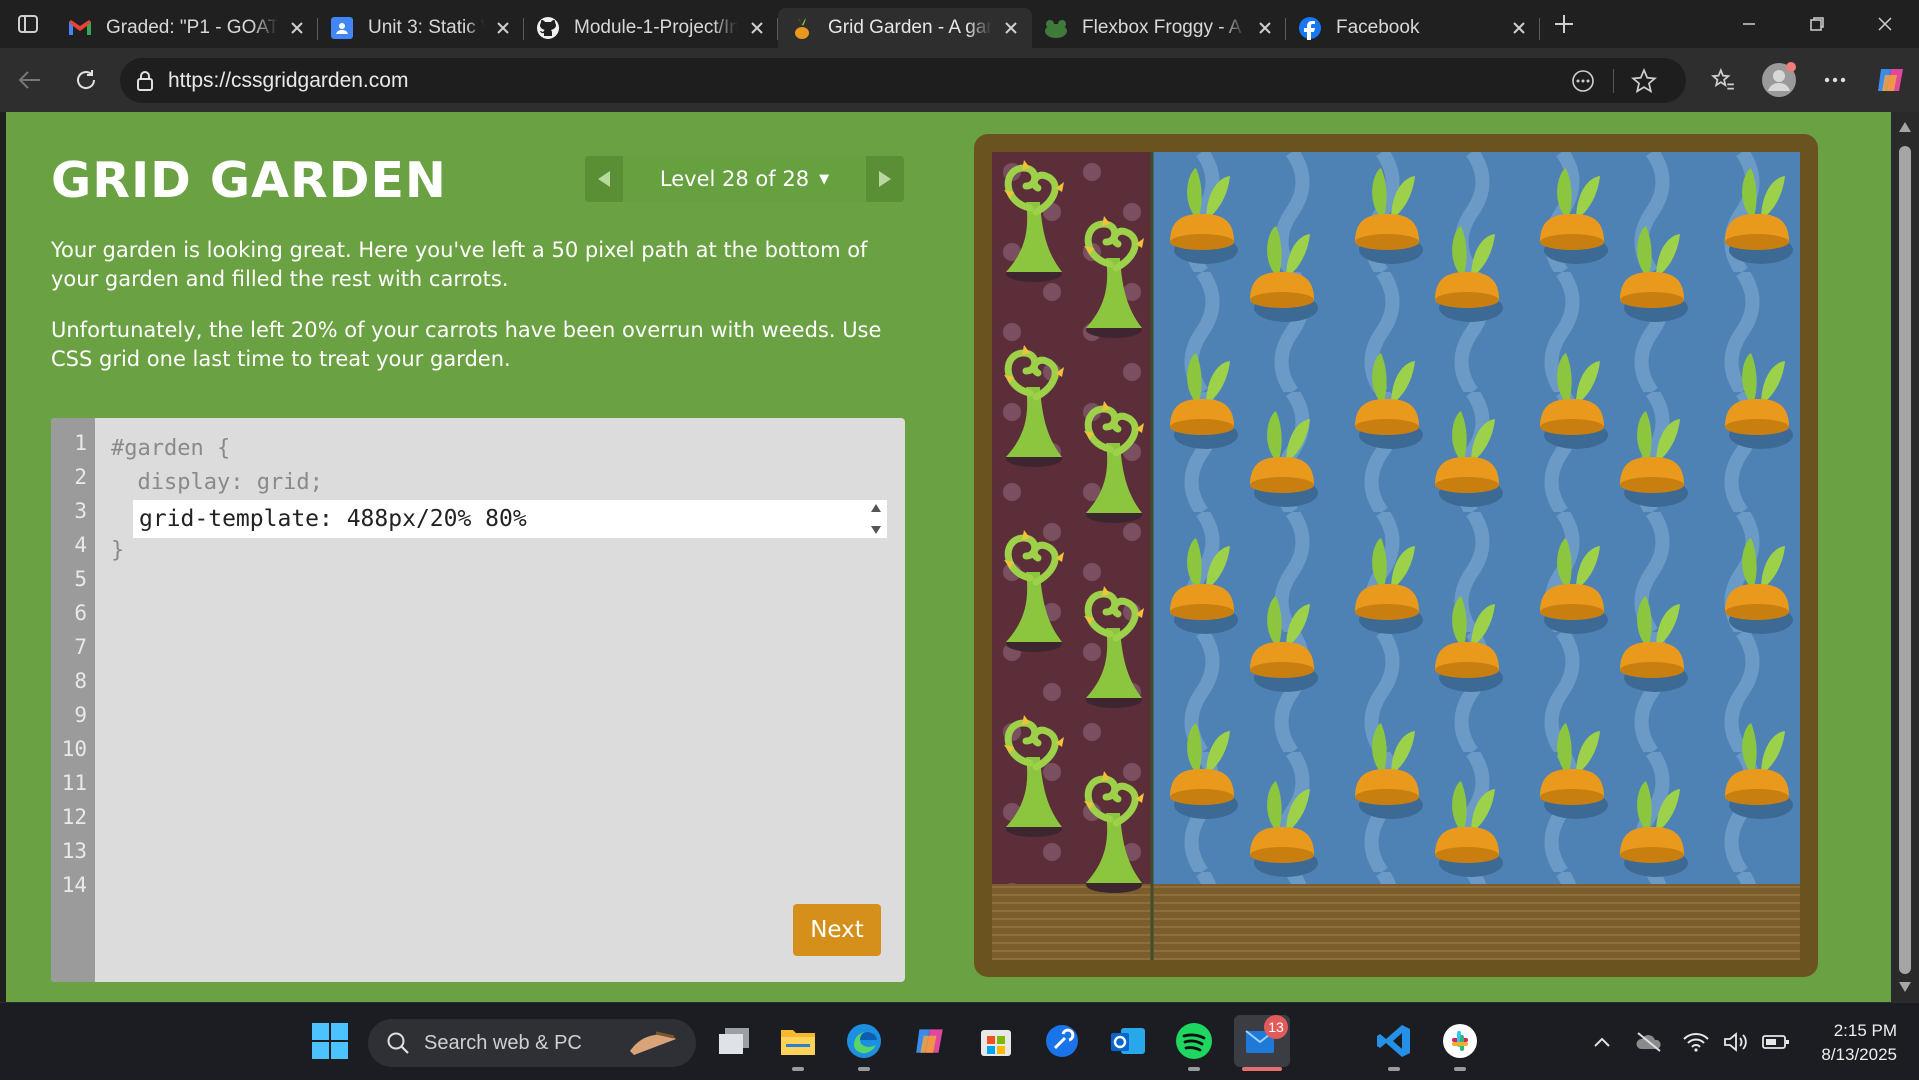  I want to click on clock: 2:15 PM 8/13/2025, so click(1859, 1043).